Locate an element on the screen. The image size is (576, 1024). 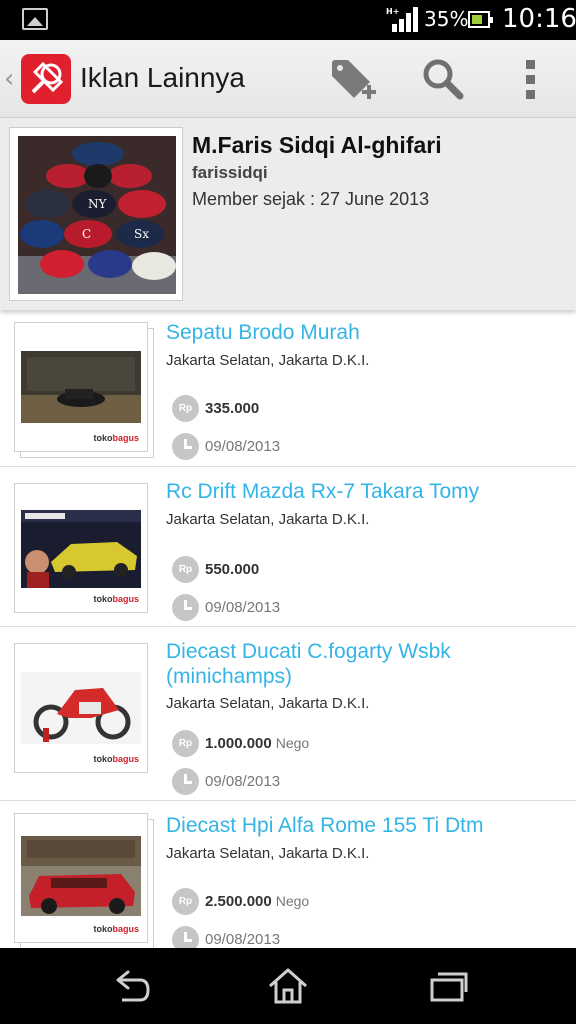
price-row: Rp 2.500.000 Nego is located at coordinates (240, 901).